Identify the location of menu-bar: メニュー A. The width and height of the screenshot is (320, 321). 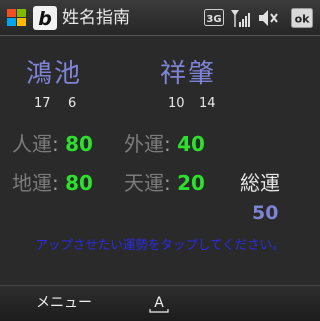
(160, 303).